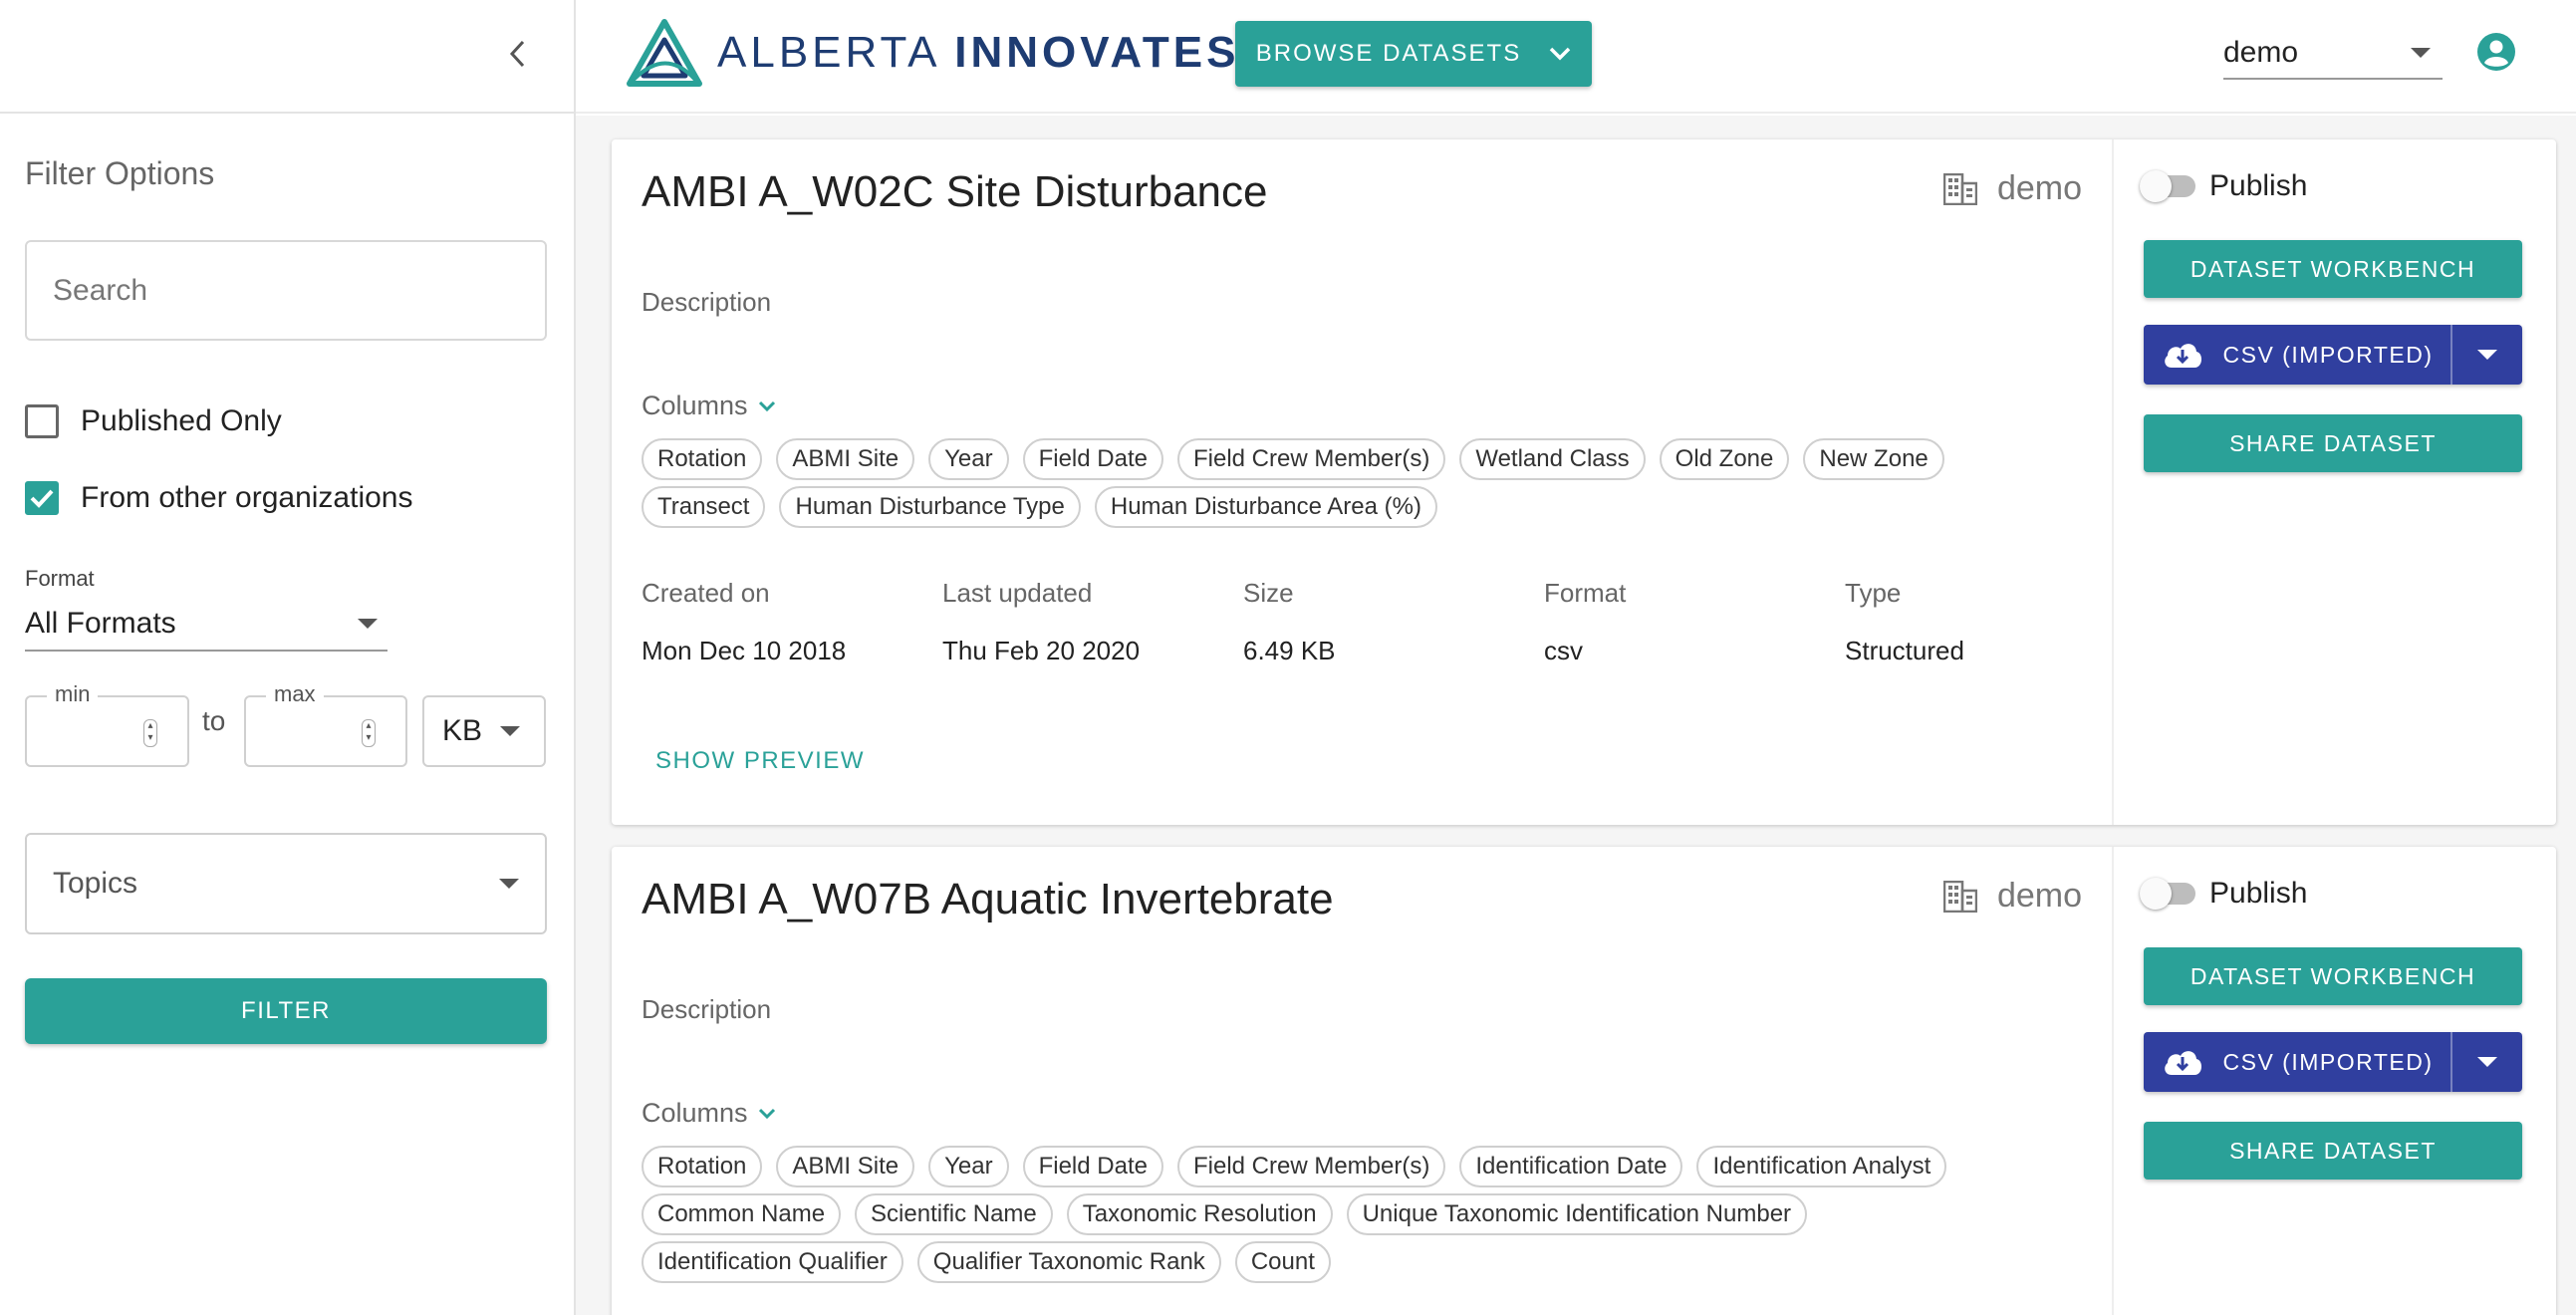  I want to click on owner-name: demo, so click(2039, 188).